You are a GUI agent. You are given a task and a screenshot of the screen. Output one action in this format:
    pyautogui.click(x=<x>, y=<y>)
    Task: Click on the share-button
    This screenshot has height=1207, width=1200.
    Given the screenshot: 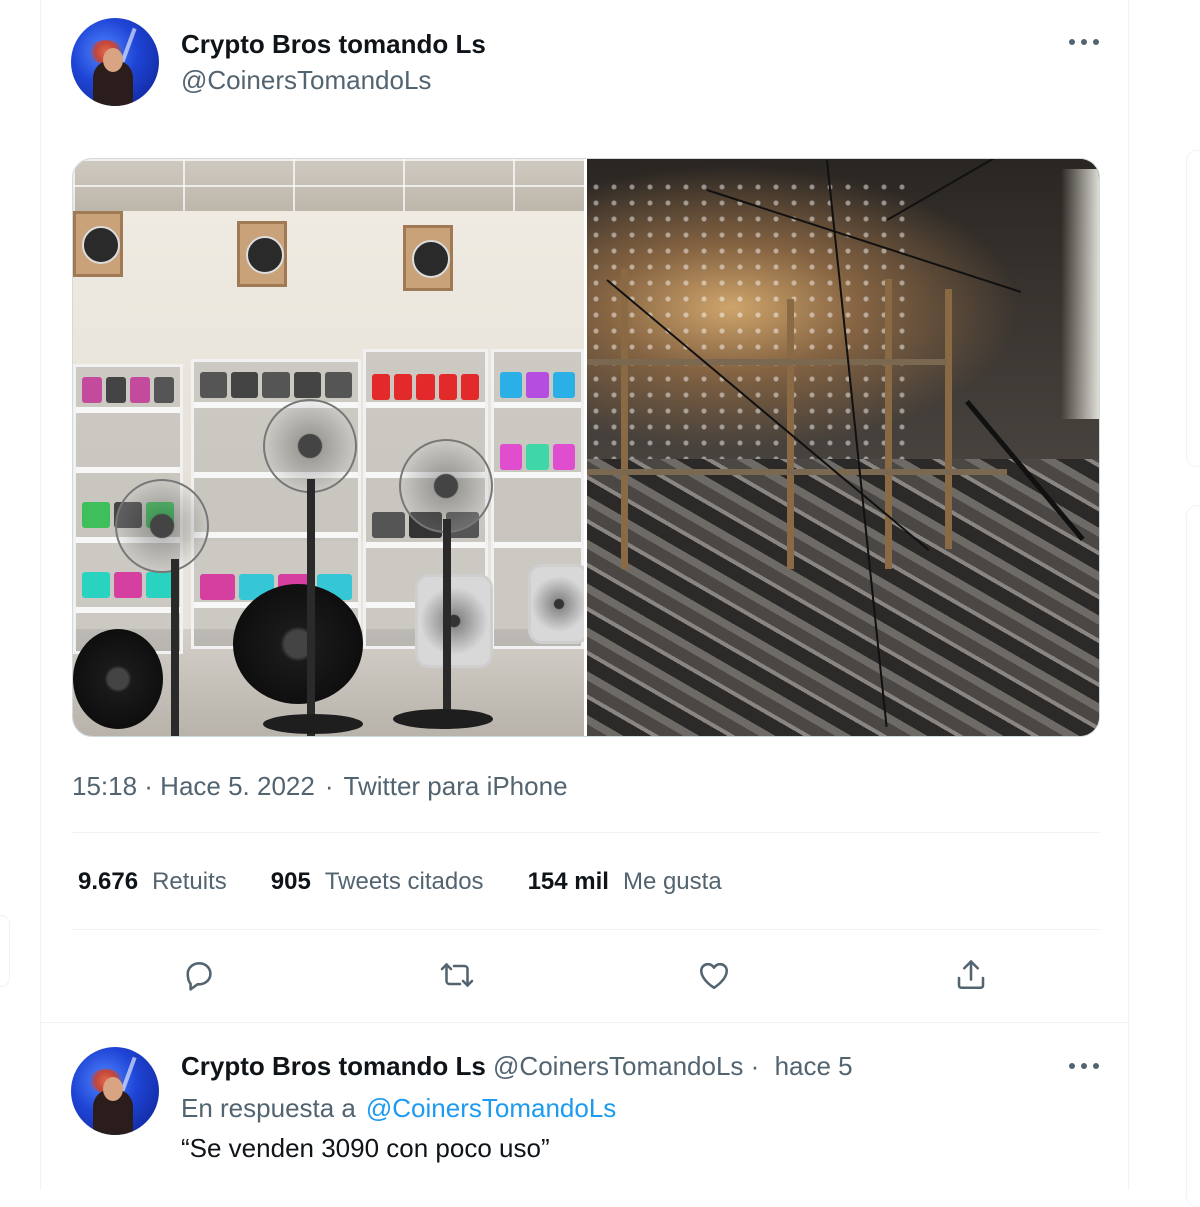 What is the action you would take?
    pyautogui.click(x=971, y=975)
    